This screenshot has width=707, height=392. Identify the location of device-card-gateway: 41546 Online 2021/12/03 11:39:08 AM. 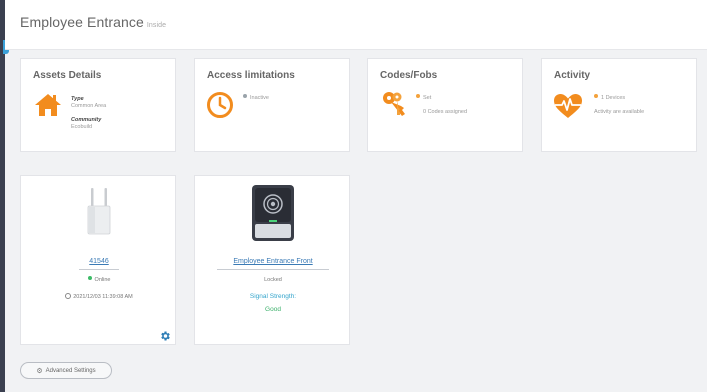
(98, 260).